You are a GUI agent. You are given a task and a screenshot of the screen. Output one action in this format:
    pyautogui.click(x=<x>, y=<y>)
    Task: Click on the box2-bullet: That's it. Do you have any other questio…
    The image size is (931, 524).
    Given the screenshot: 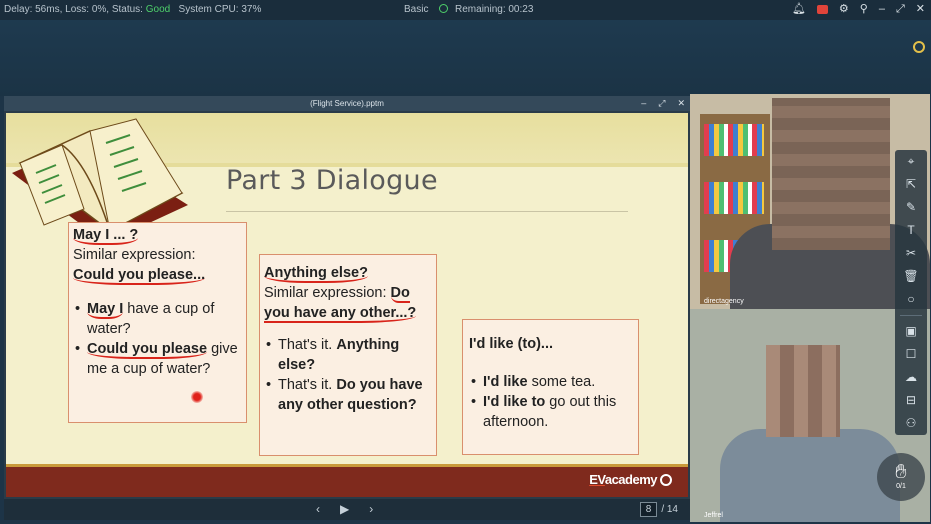 What is the action you would take?
    pyautogui.click(x=348, y=395)
    